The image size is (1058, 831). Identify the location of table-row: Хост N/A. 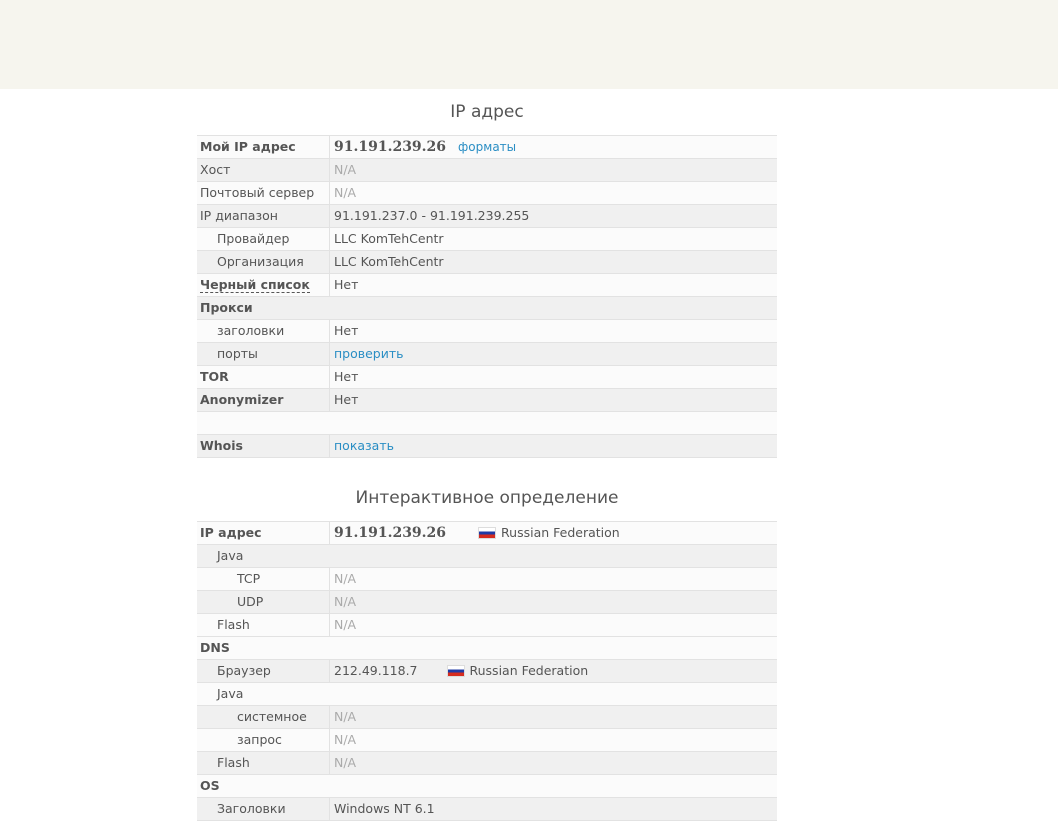
(487, 169).